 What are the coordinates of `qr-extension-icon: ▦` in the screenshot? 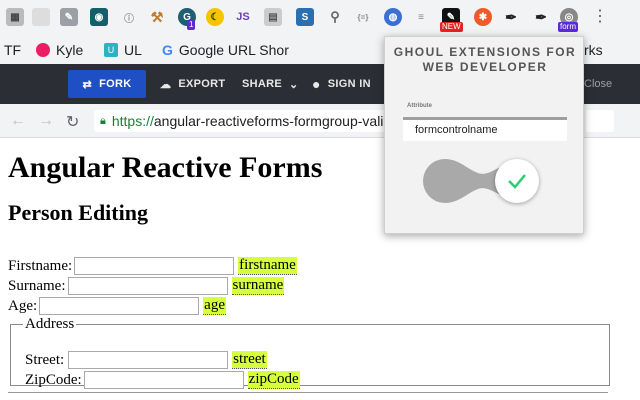 It's located at (15, 17).